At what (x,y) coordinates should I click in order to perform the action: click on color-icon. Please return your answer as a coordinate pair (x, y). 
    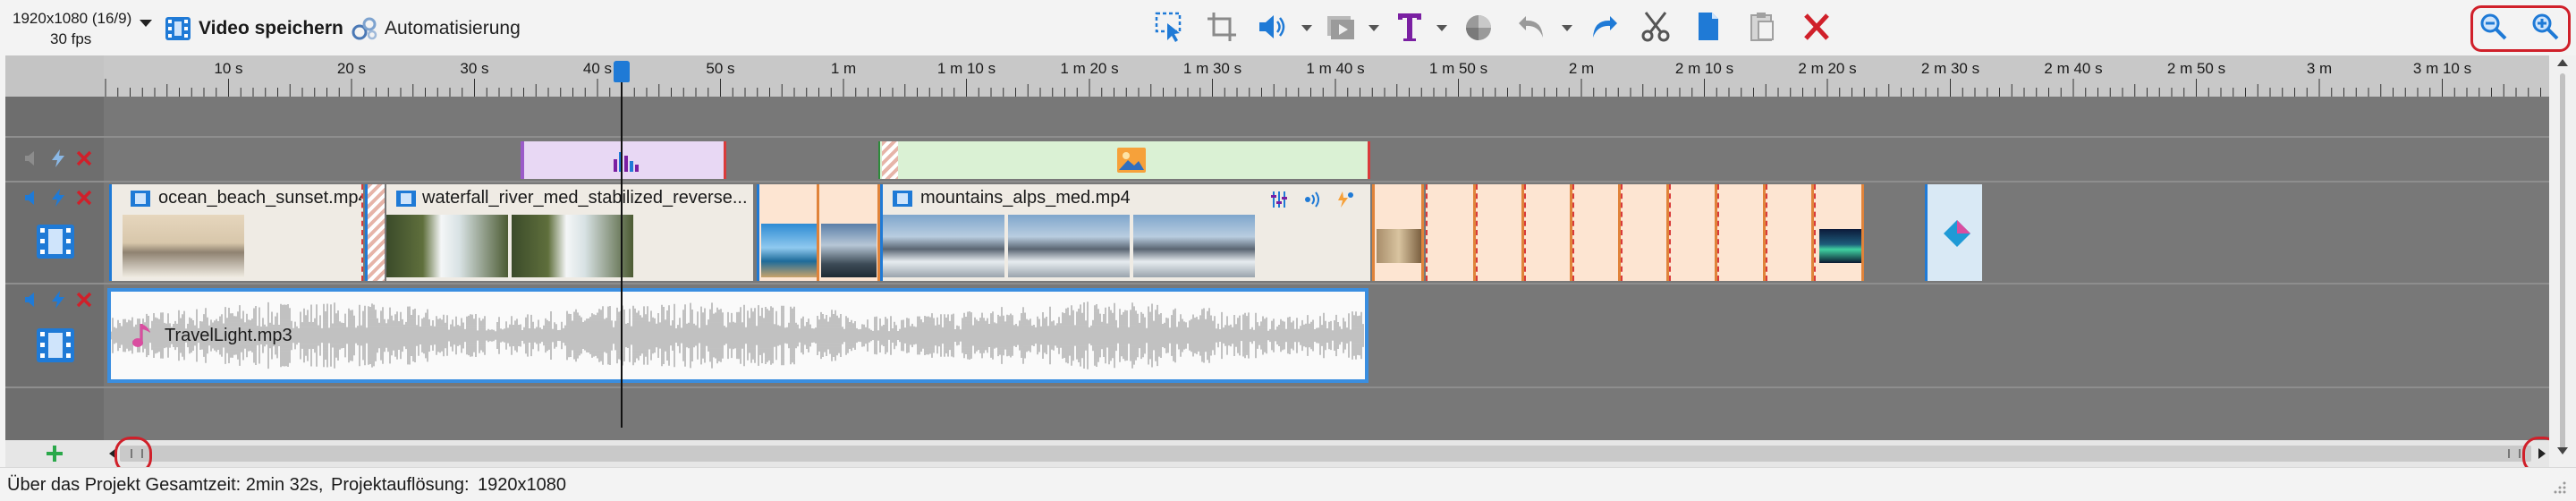
    Looking at the image, I should click on (1478, 28).